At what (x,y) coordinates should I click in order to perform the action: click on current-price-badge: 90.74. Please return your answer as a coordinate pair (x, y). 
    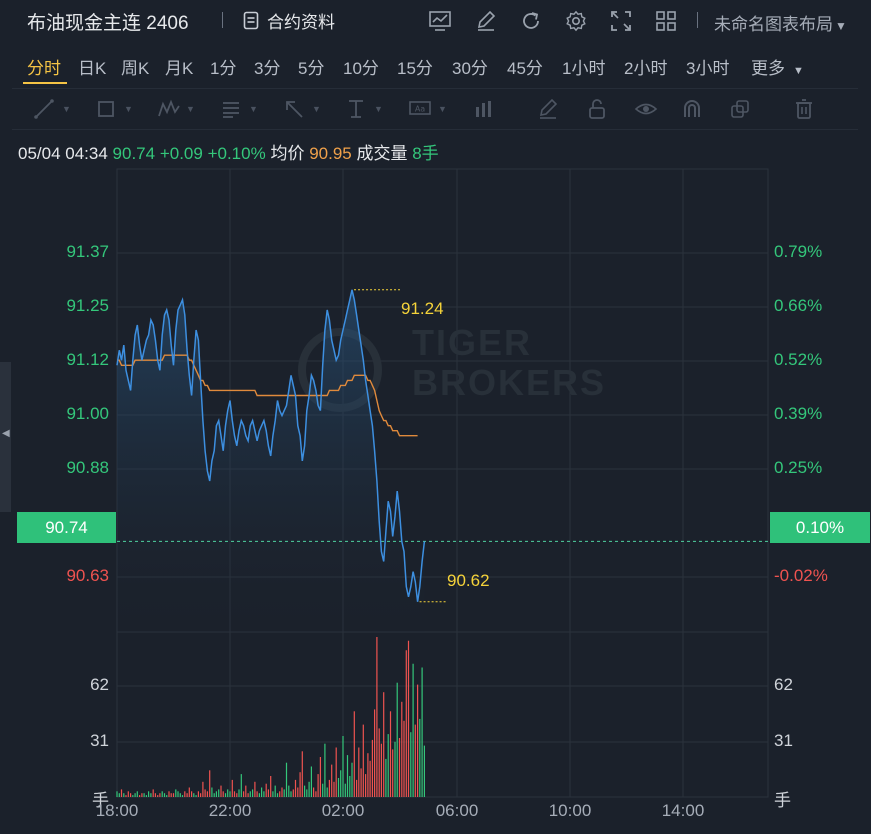
    Looking at the image, I should click on (66, 527).